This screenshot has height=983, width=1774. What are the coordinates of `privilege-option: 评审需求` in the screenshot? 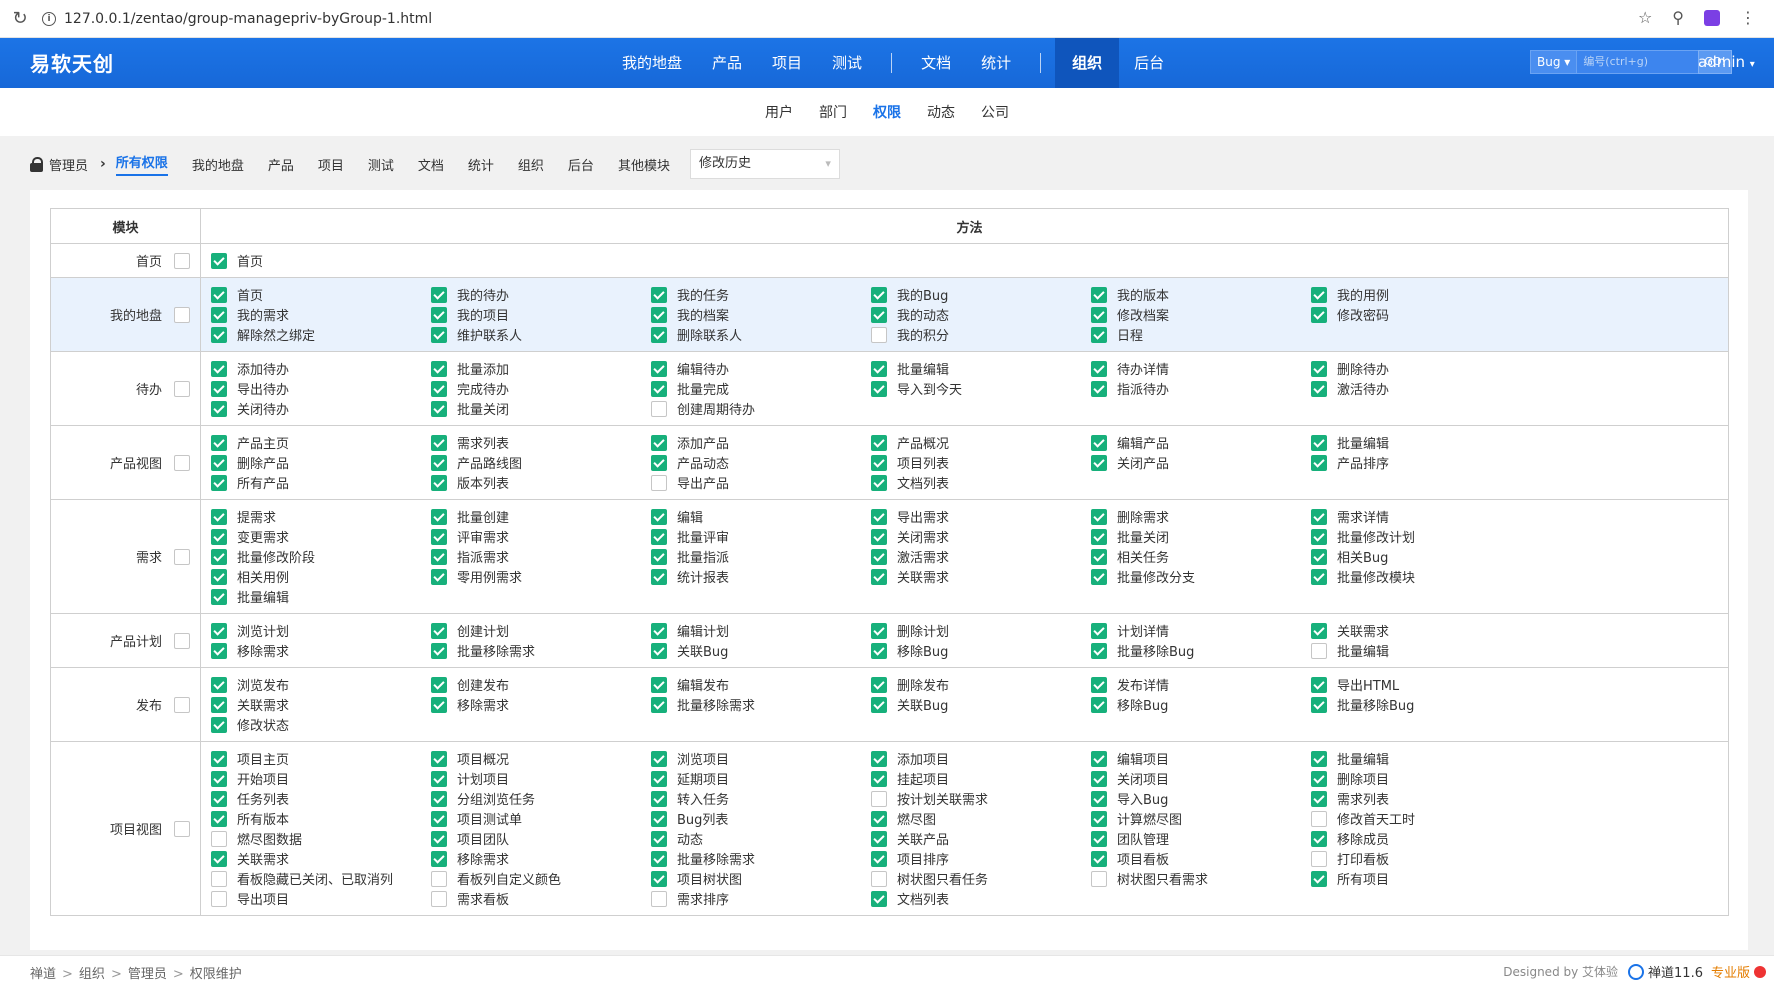 It's located at (541, 537).